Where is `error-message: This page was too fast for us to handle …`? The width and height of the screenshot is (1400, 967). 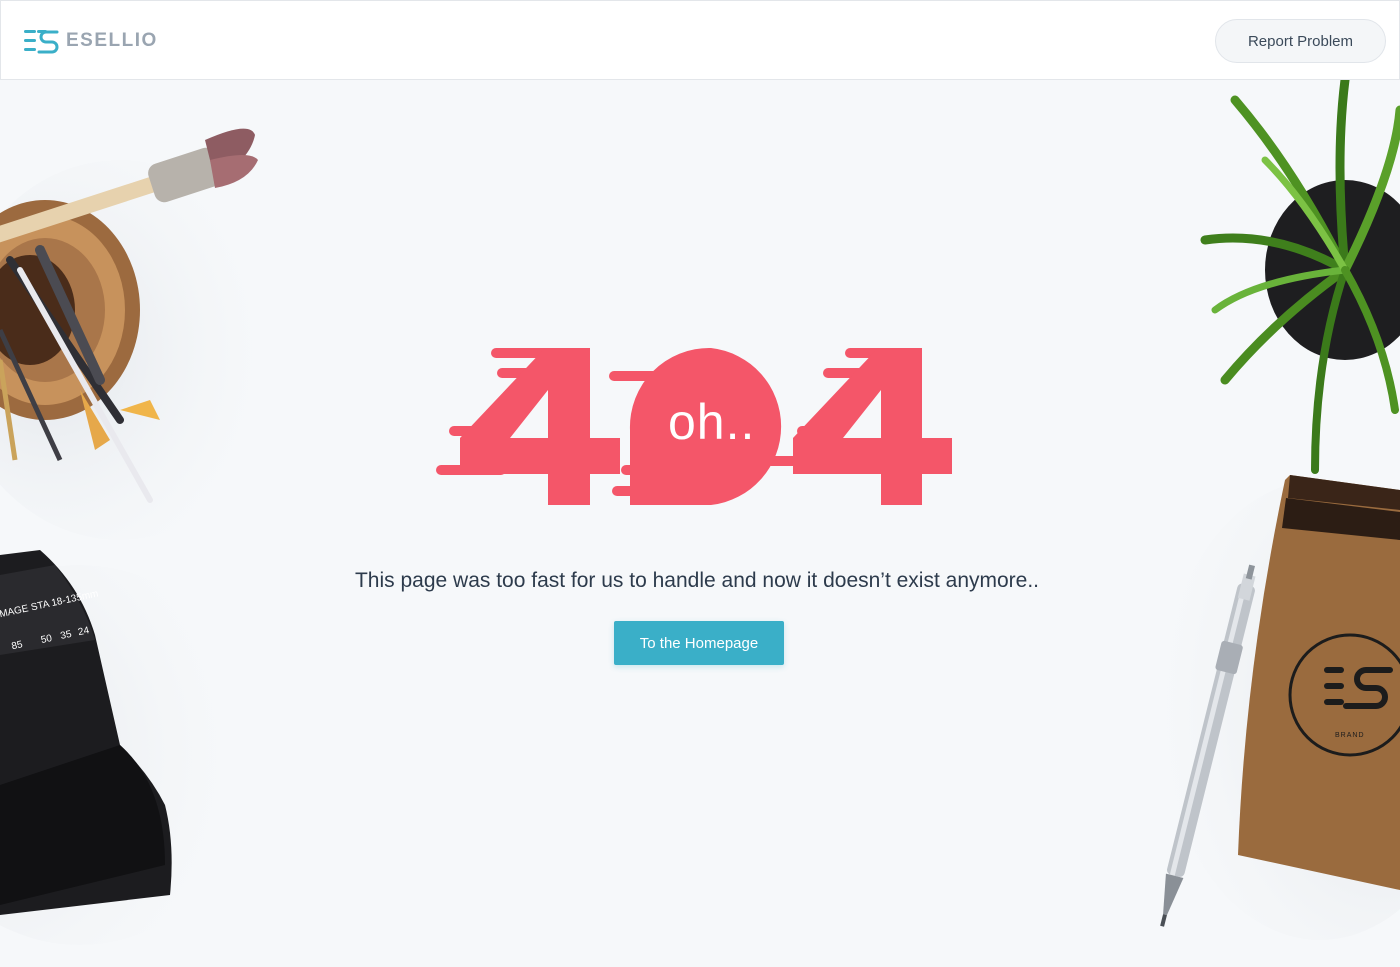
error-message: This page was too fast for us to handle … is located at coordinates (697, 580).